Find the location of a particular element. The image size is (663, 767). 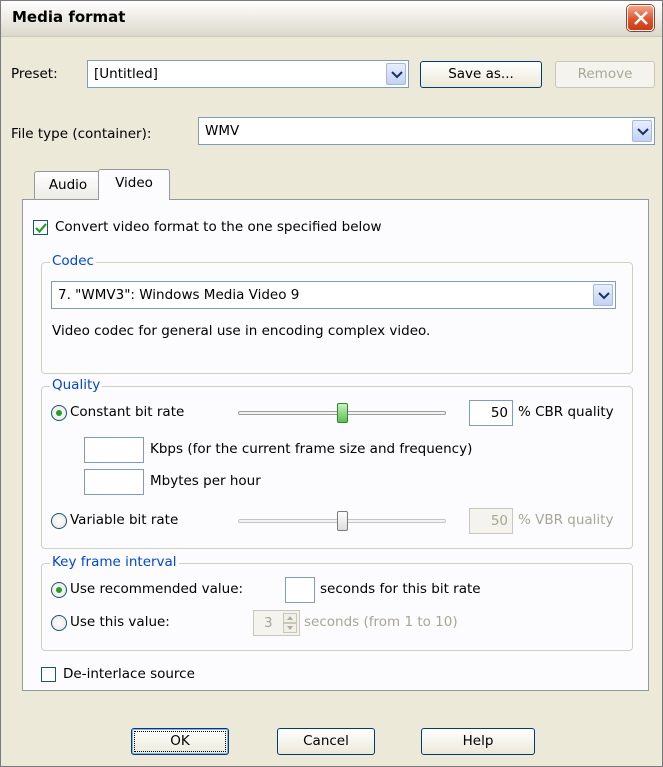

mbytes-input is located at coordinates (114, 482).